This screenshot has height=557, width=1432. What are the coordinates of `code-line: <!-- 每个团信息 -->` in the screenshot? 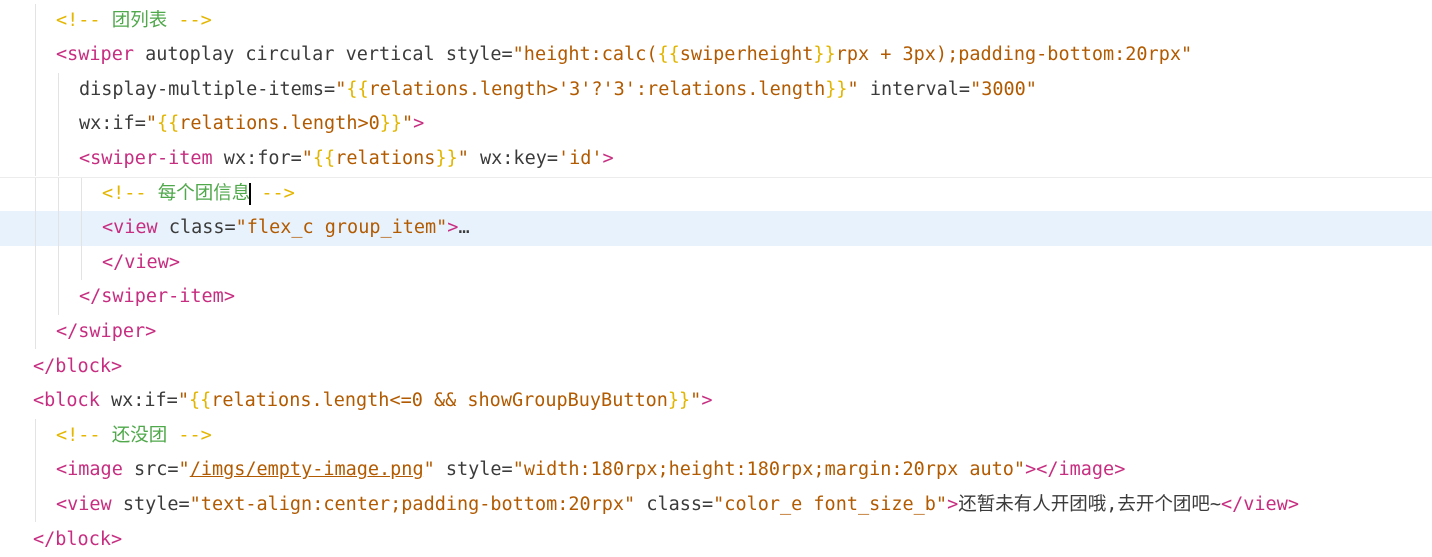 It's located at (716, 194).